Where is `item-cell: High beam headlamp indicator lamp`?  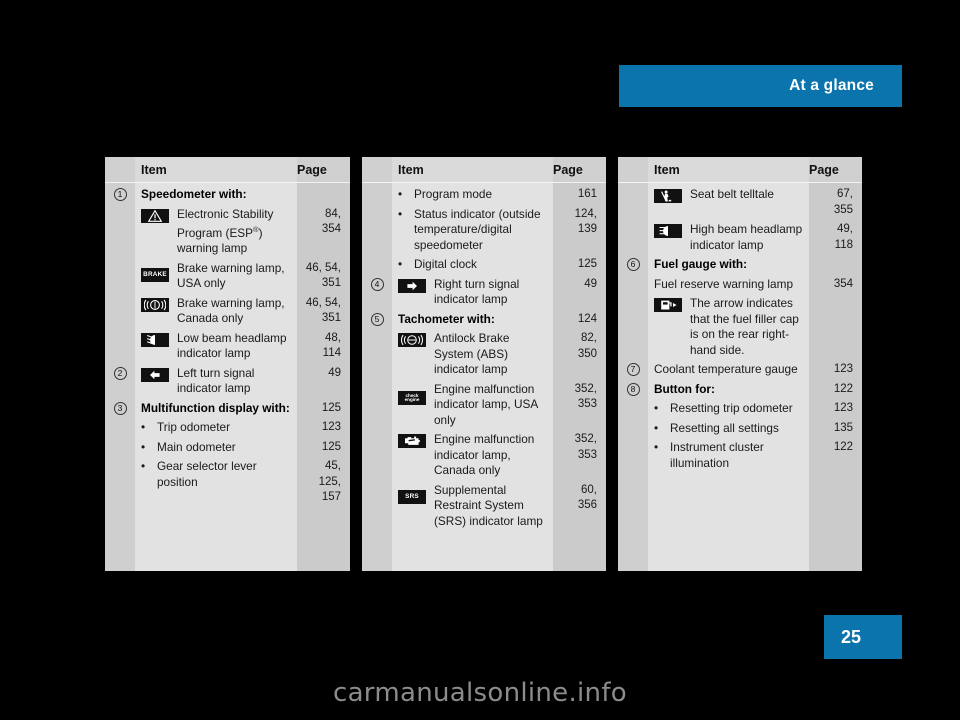 item-cell: High beam headlamp indicator lamp is located at coordinates (728, 237).